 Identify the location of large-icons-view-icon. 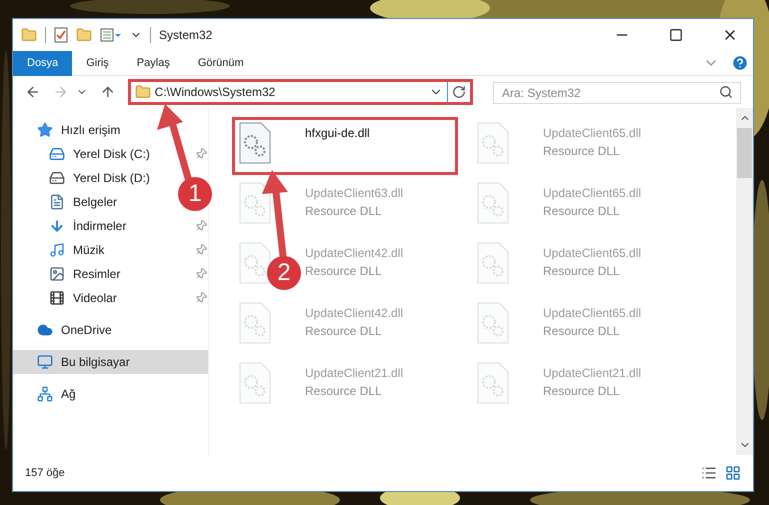
(733, 473).